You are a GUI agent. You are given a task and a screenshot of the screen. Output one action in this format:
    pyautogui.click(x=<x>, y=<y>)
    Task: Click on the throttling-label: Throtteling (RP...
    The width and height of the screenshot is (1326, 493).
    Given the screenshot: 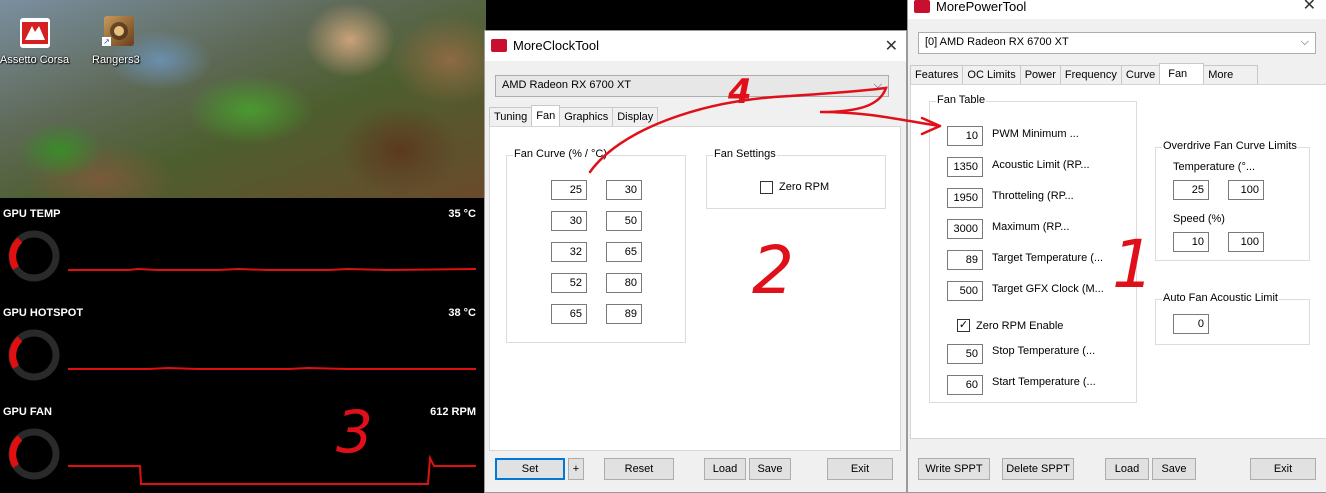 What is the action you would take?
    pyautogui.click(x=1033, y=196)
    